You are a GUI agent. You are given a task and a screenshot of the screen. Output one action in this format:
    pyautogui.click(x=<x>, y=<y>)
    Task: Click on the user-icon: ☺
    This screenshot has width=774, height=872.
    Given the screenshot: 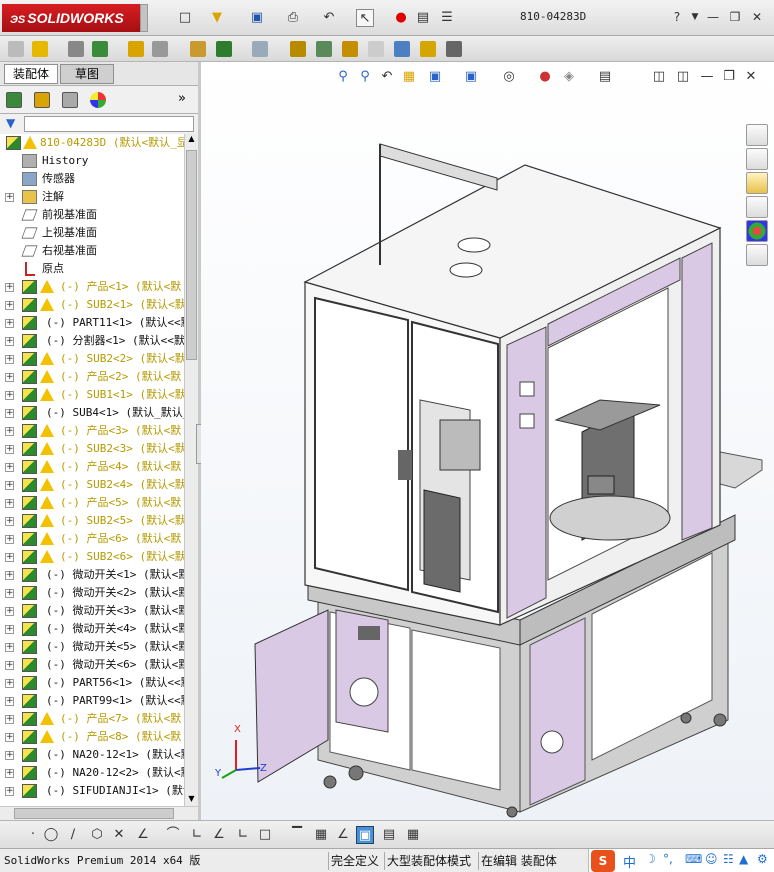 What is the action you would take?
    pyautogui.click(x=711, y=859)
    